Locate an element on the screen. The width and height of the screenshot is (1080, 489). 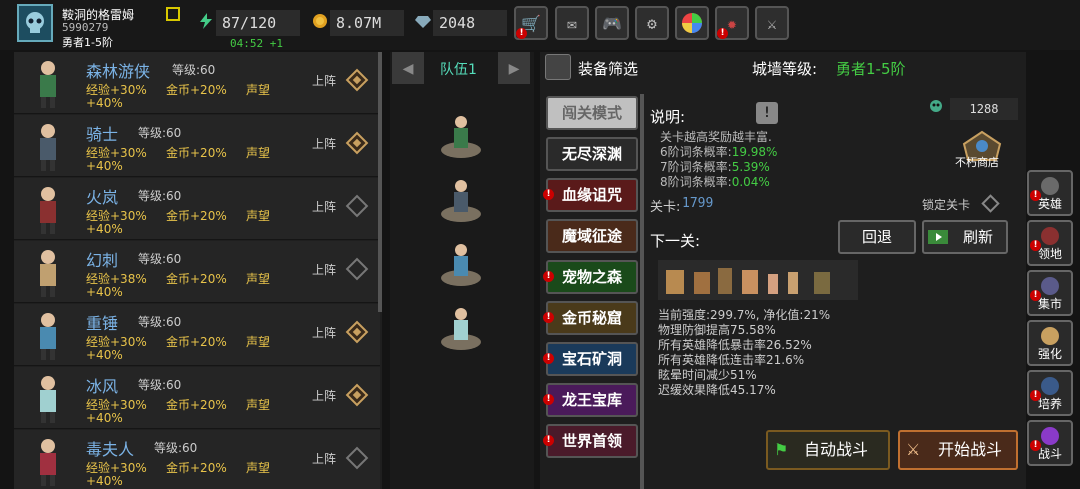
gamepad-button: 🎮 is located at coordinates (612, 23).